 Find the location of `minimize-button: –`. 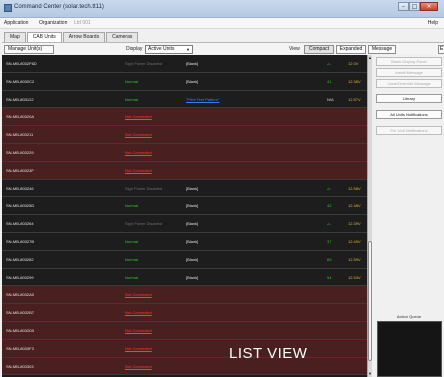

minimize-button: – is located at coordinates (403, 6).